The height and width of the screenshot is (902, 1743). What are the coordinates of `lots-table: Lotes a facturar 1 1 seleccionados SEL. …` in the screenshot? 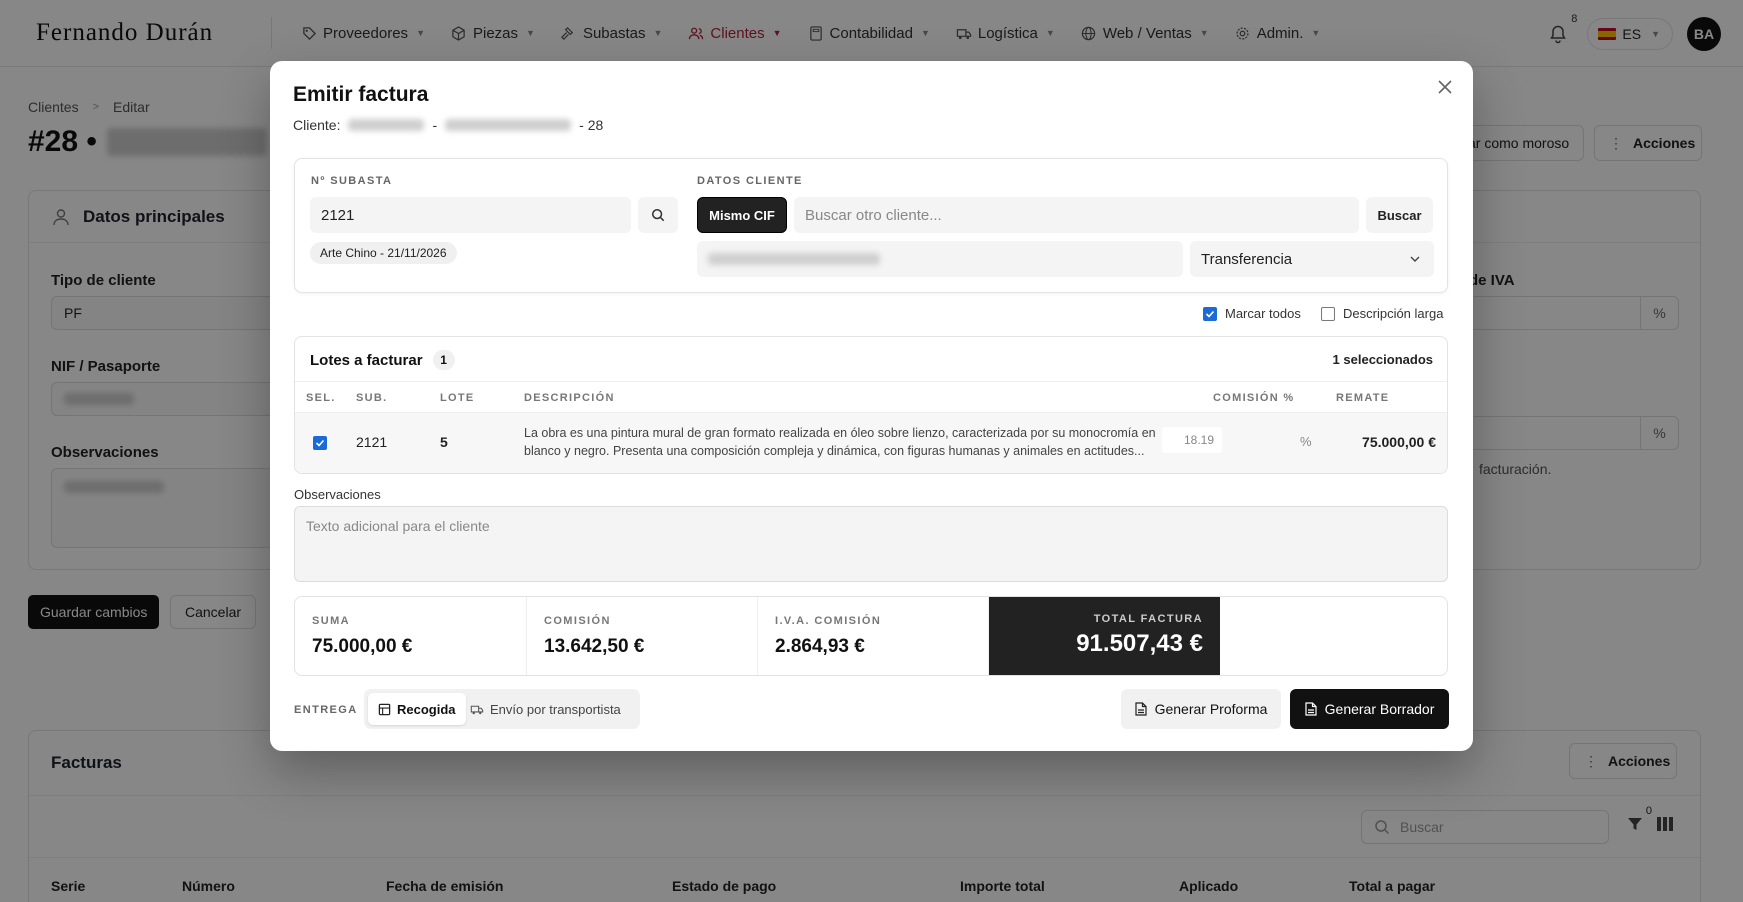 It's located at (871, 405).